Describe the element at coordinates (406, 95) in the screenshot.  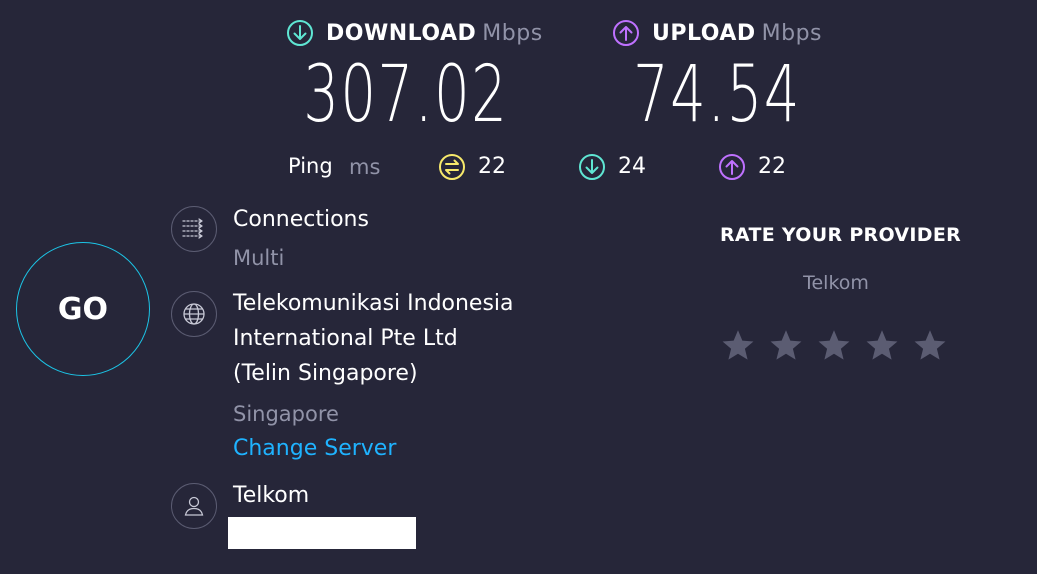
I see `download-speed: 307.02` at that location.